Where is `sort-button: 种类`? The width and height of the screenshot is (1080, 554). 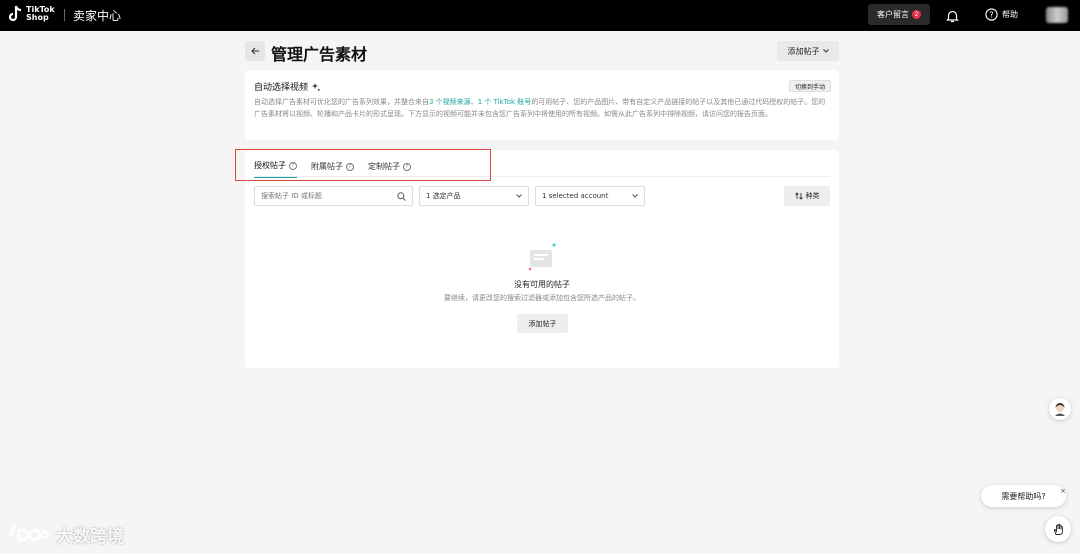
sort-button: 种类 is located at coordinates (807, 196).